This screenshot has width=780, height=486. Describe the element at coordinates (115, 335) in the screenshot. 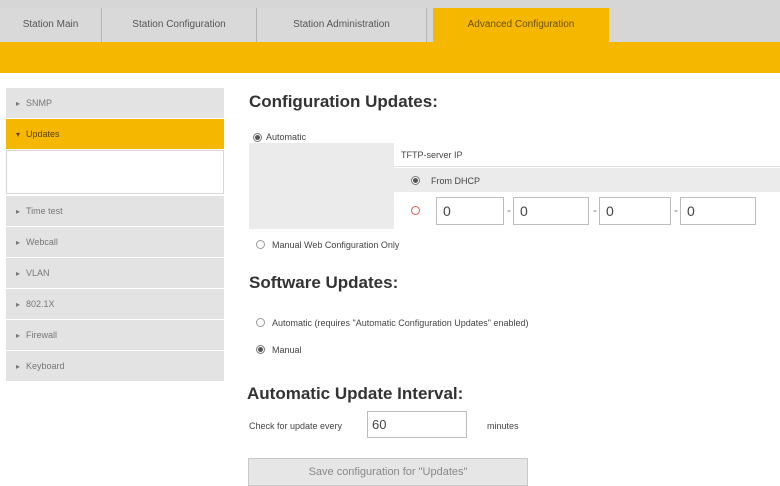

I see `sidebar-item-firewall: ▸ Firewall` at that location.